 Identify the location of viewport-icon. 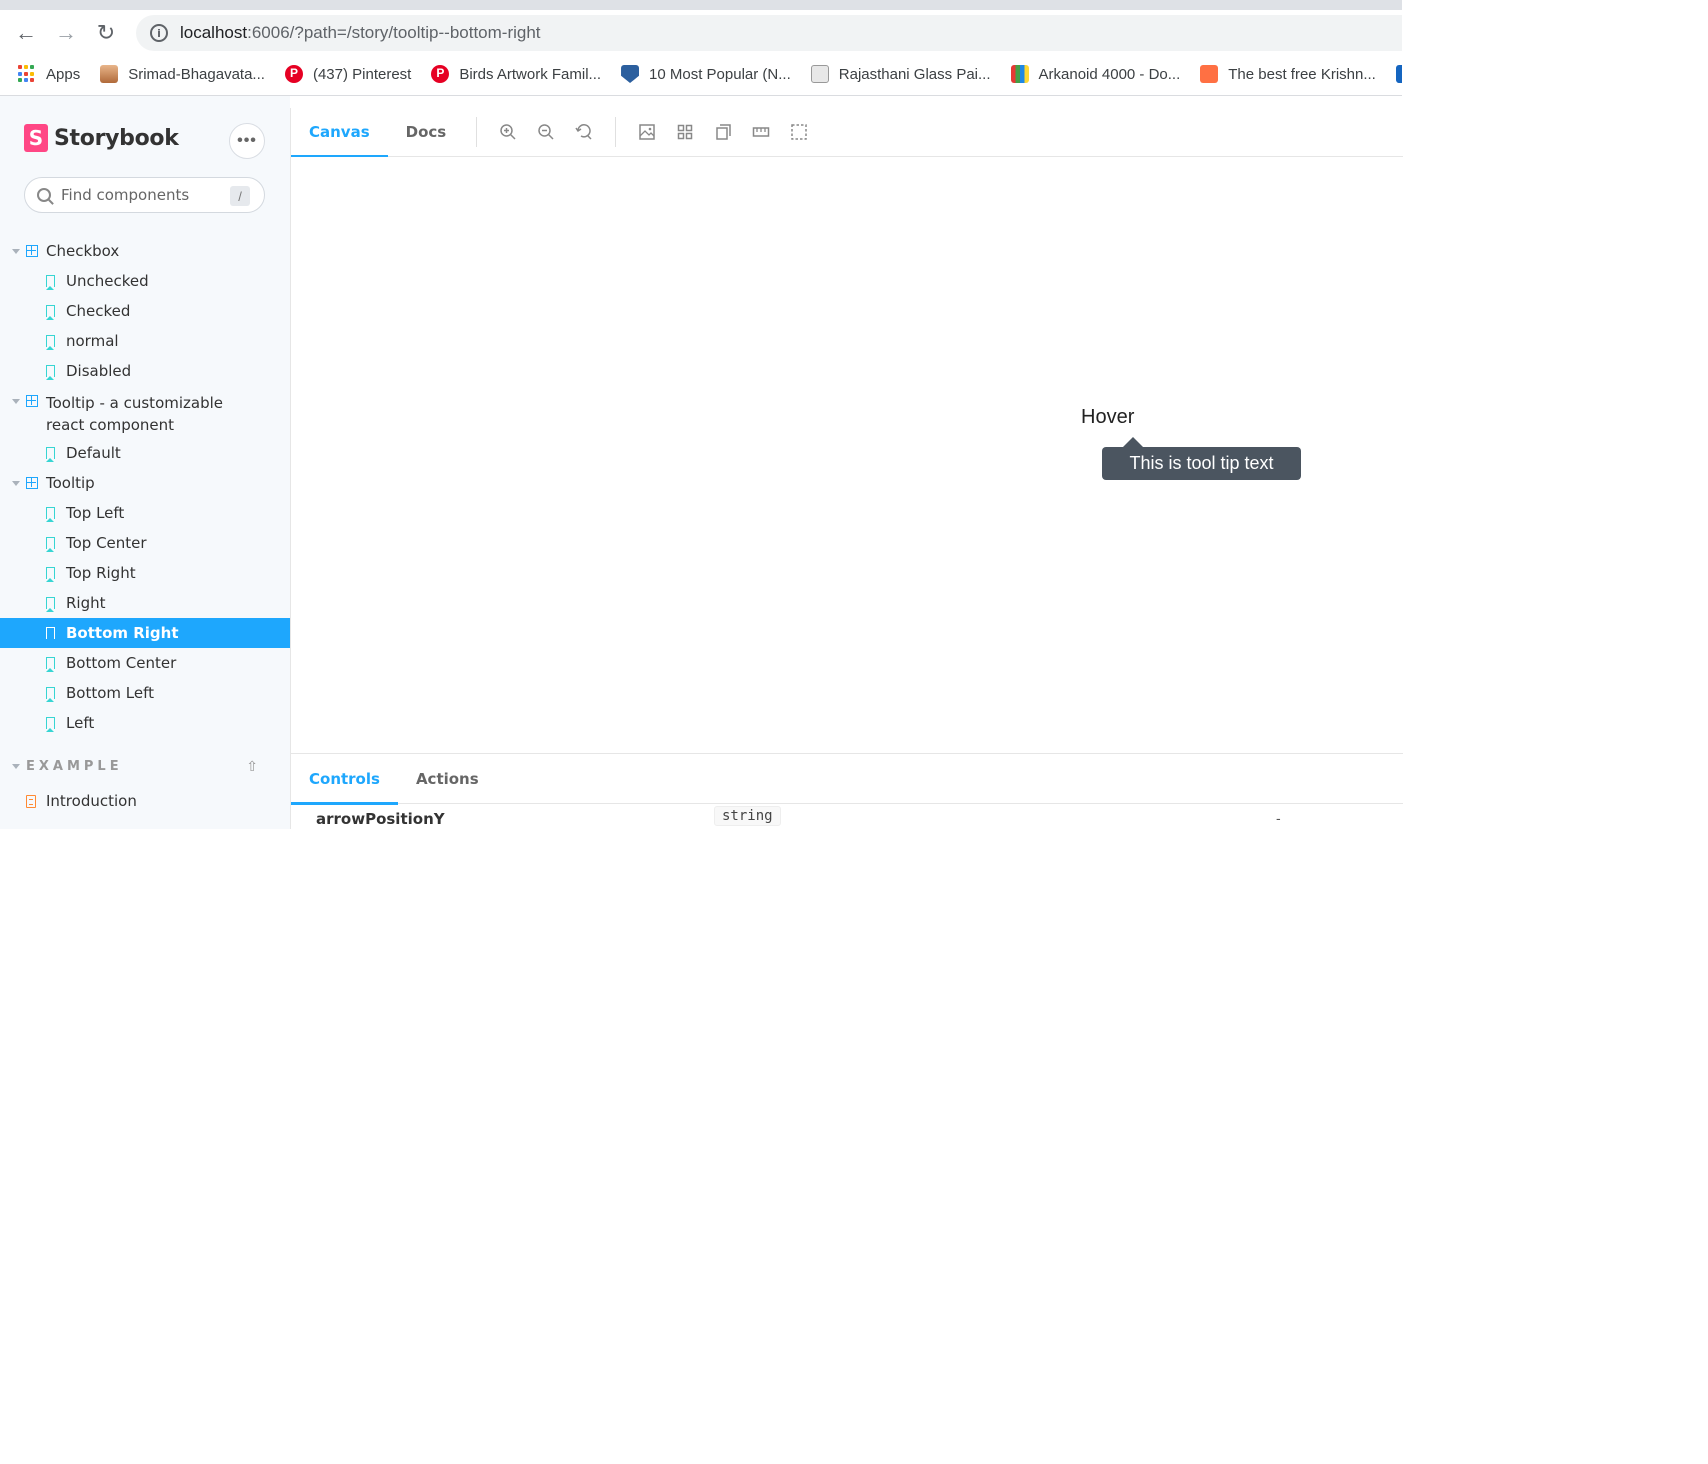
(723, 132).